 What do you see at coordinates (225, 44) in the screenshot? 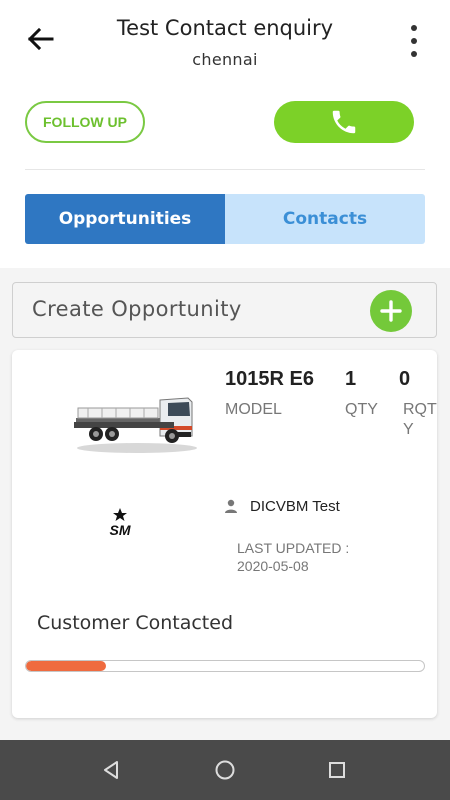
I see `app-header: Test Contact enquiry chennai` at bounding box center [225, 44].